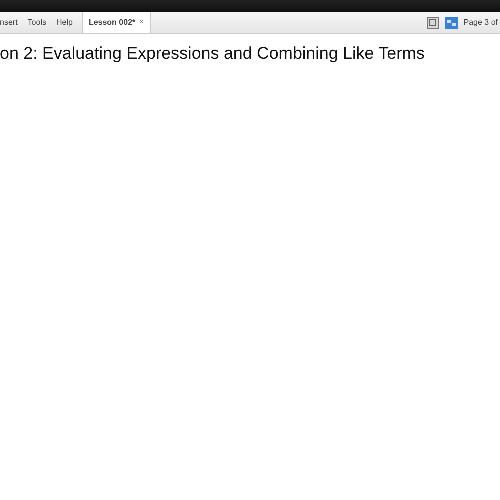  I want to click on page-view-icon, so click(432, 22).